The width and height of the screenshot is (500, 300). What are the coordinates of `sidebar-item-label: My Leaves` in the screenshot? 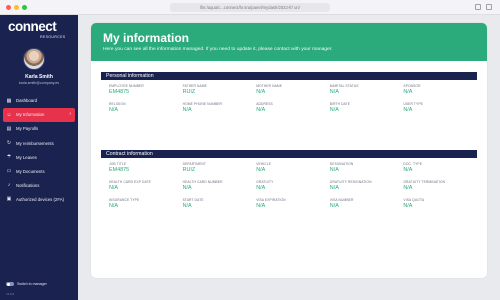 It's located at (26, 157).